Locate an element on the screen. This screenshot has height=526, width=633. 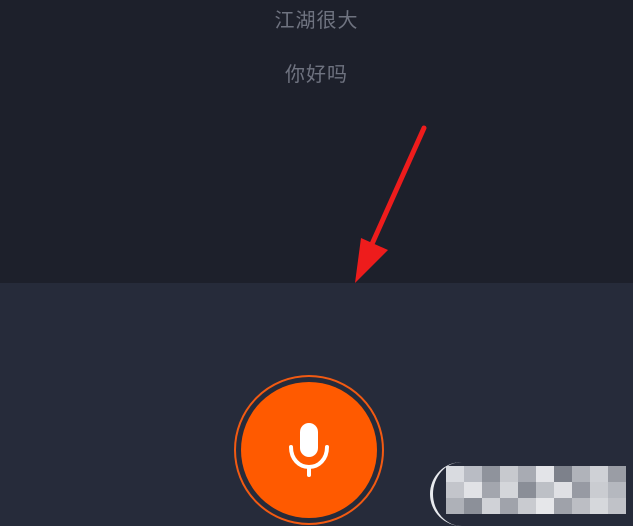
transcript-line-2: 你好吗 is located at coordinates (316, 74).